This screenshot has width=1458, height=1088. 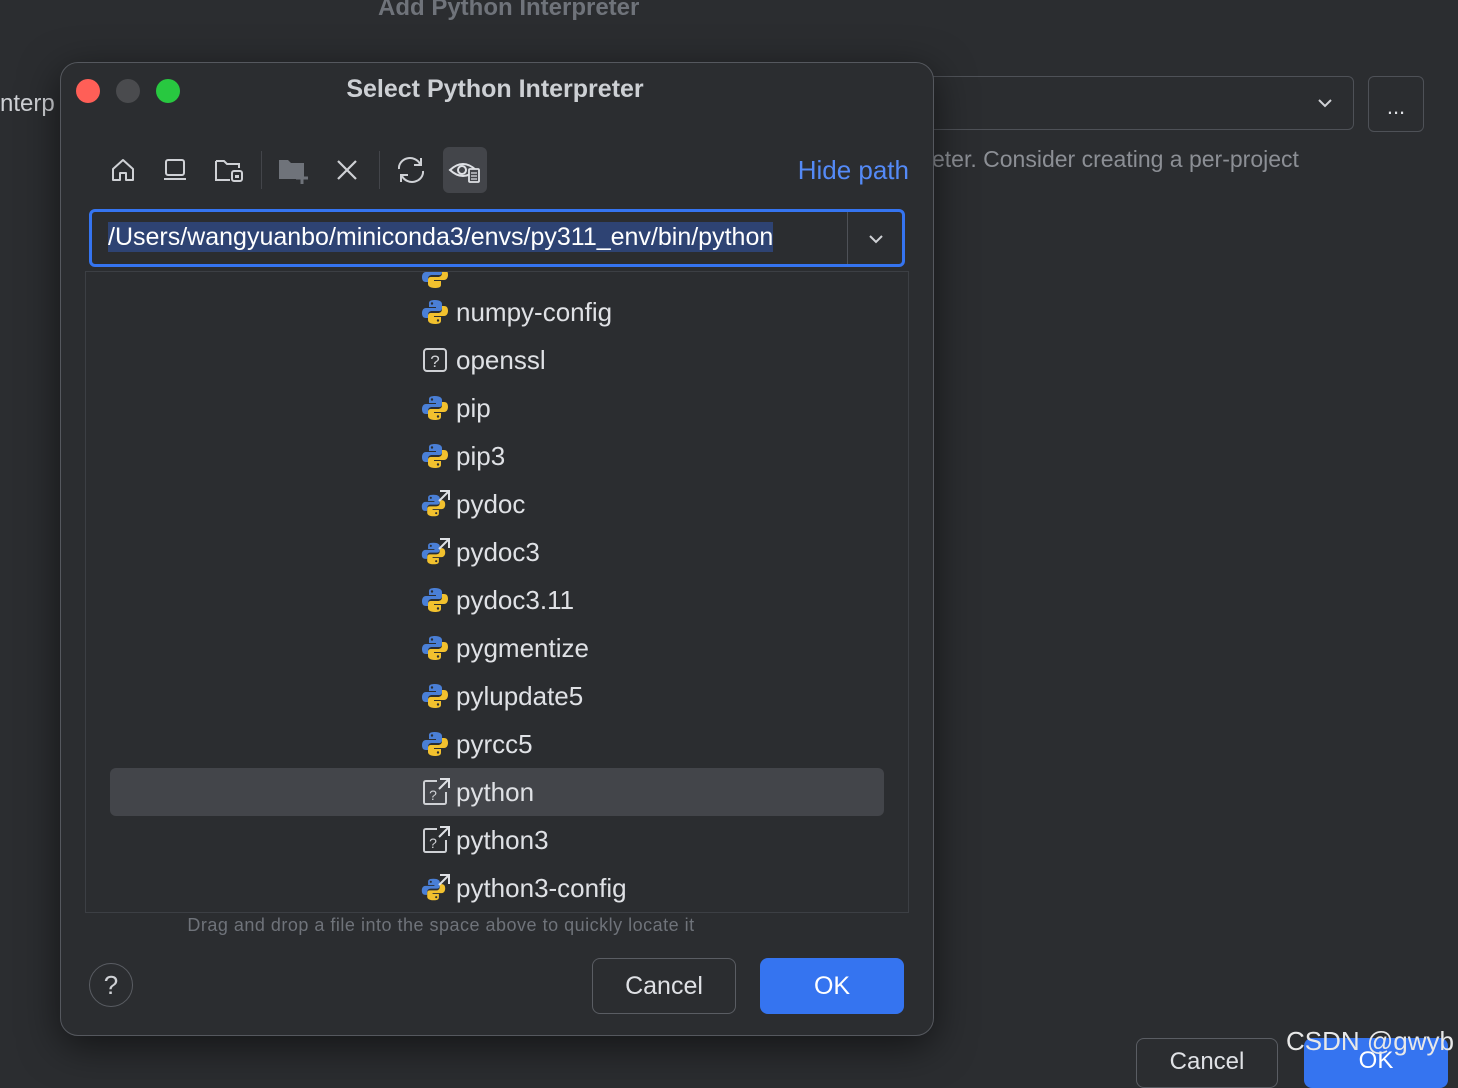 I want to click on file-name-label: numpy-config, so click(x=534, y=312).